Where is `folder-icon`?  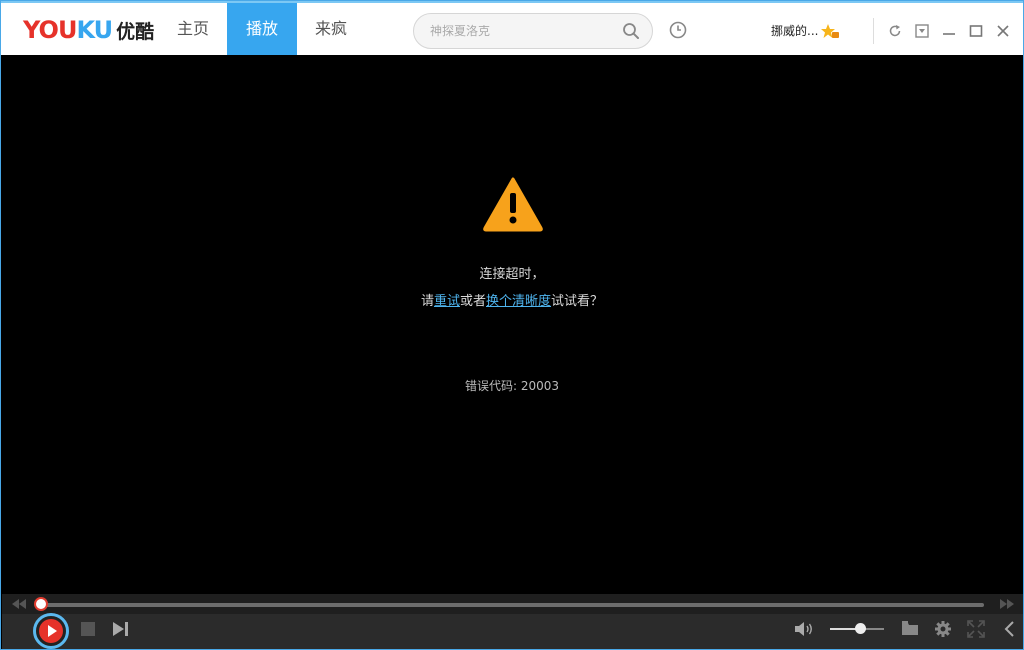
folder-icon is located at coordinates (910, 628).